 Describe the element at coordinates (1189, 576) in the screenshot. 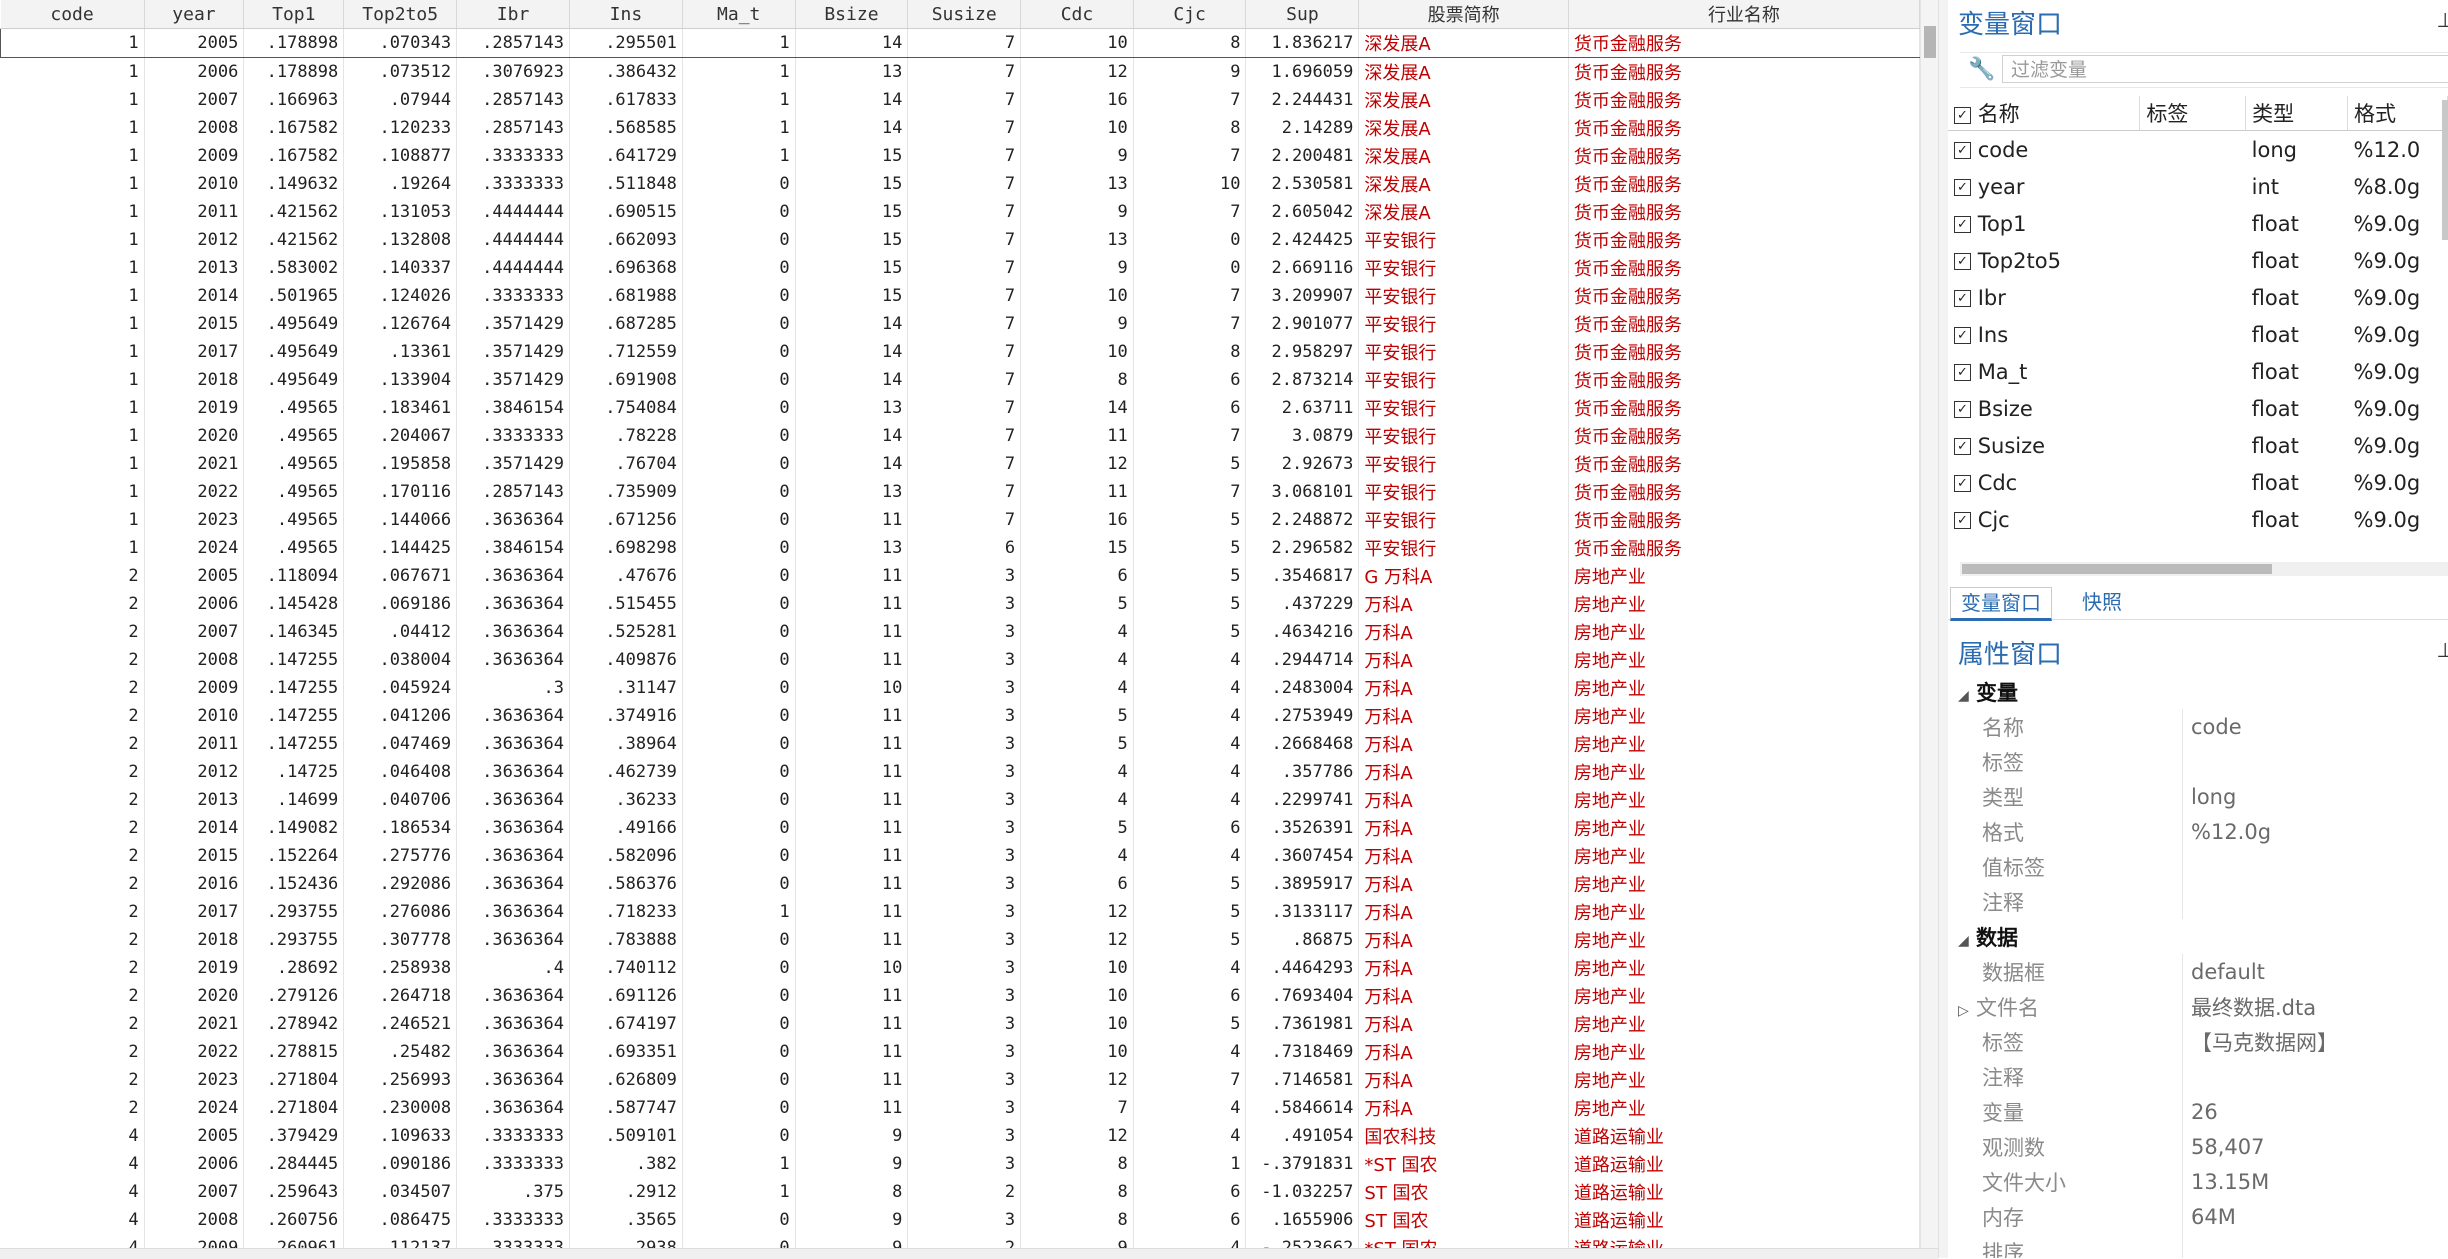

I see `data-cell: 5` at that location.